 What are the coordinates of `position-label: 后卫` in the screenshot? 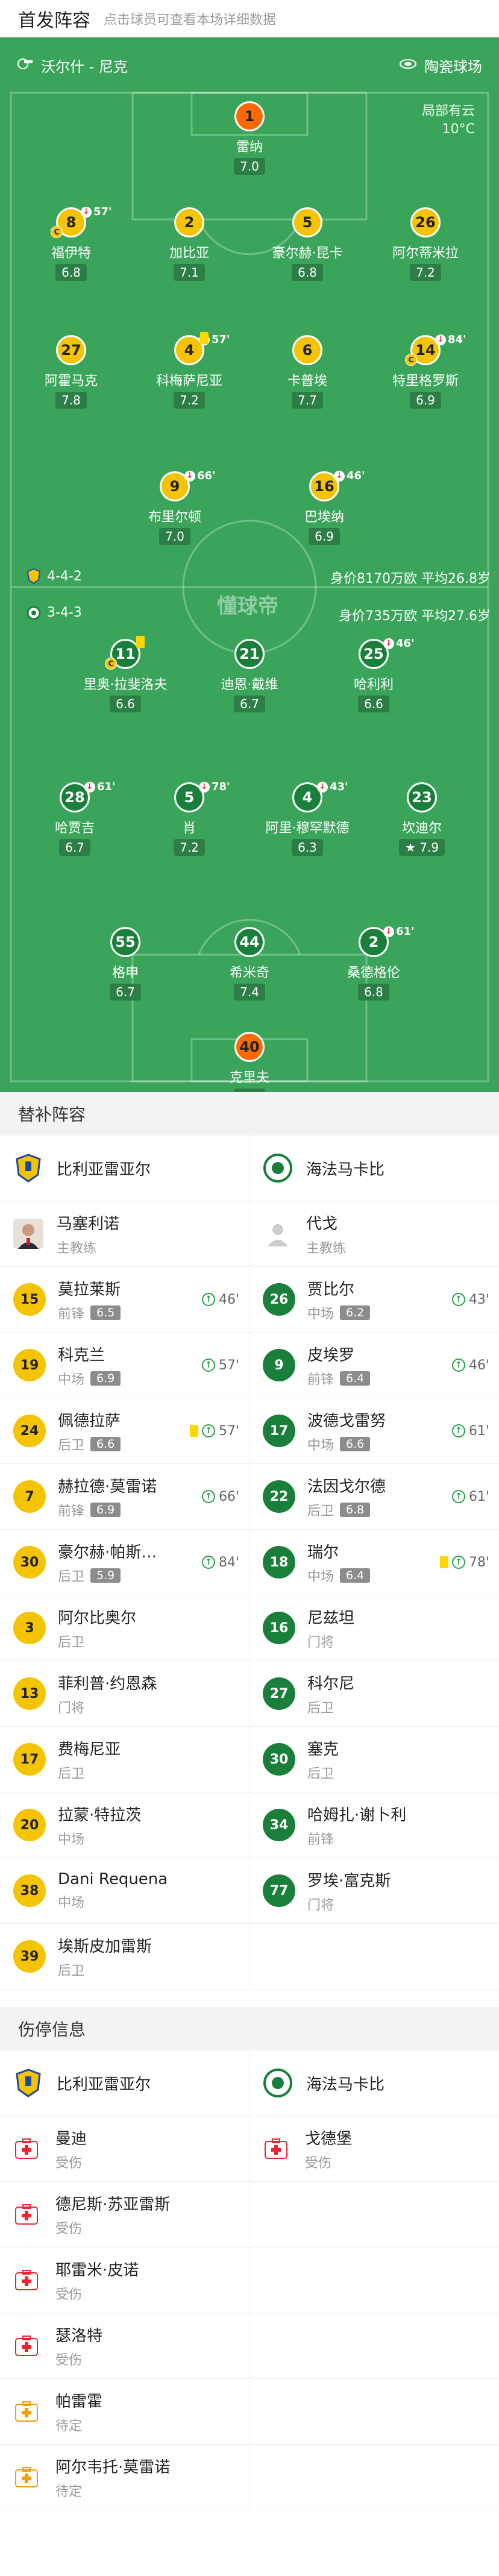 It's located at (320, 1511).